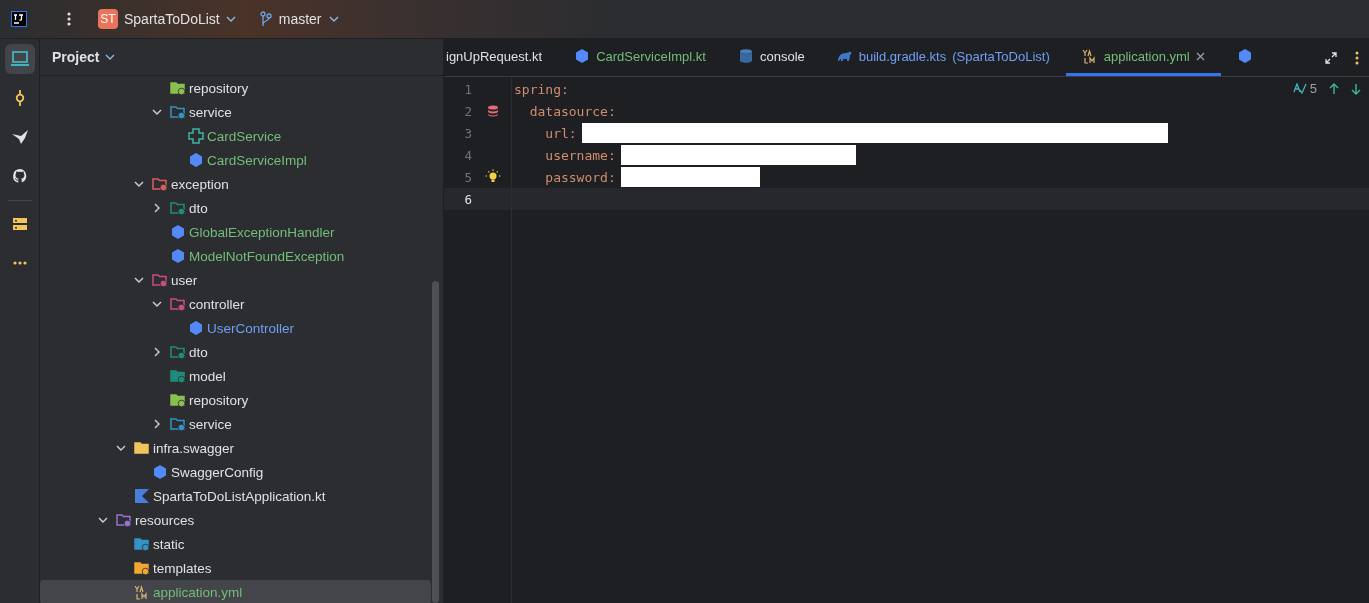 The image size is (1369, 603). I want to click on line-number: 2, so click(467, 111).